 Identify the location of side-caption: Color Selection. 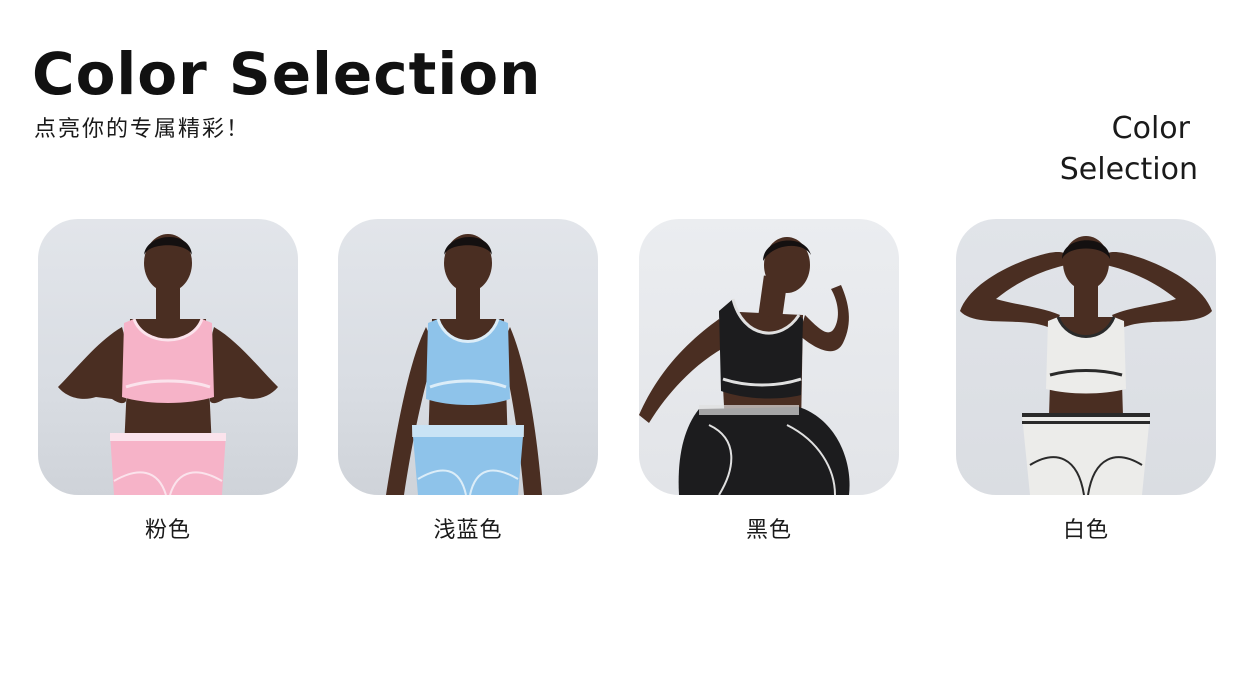
(1098, 149).